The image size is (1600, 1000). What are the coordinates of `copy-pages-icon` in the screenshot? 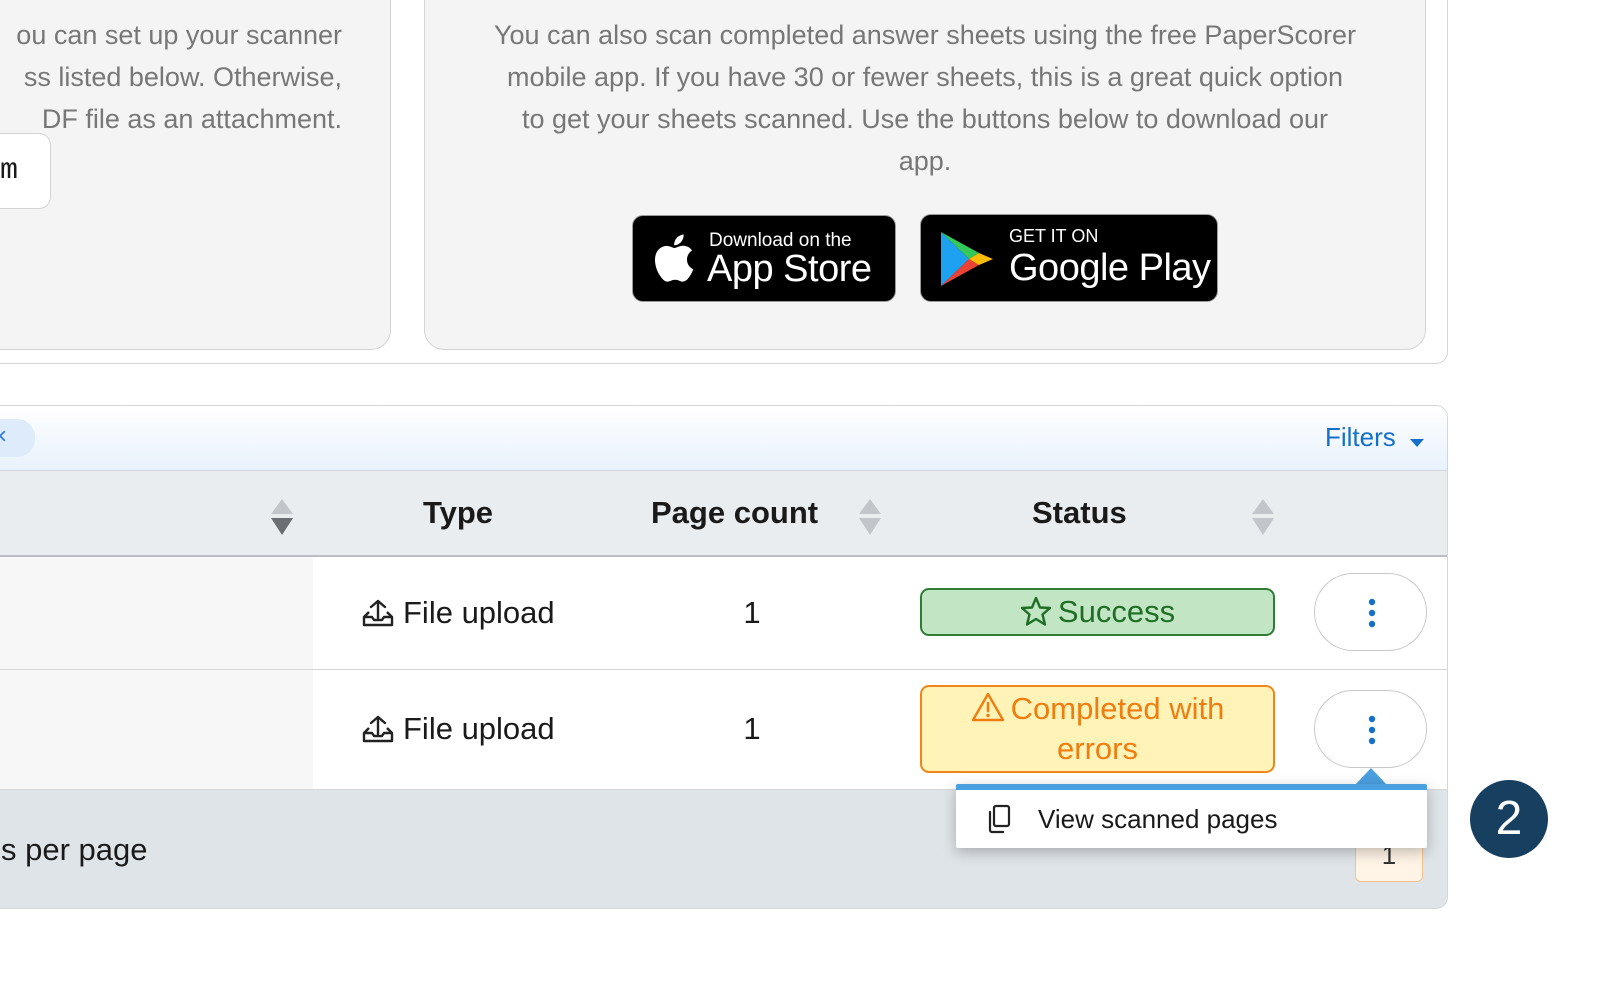 It's located at (999, 821).